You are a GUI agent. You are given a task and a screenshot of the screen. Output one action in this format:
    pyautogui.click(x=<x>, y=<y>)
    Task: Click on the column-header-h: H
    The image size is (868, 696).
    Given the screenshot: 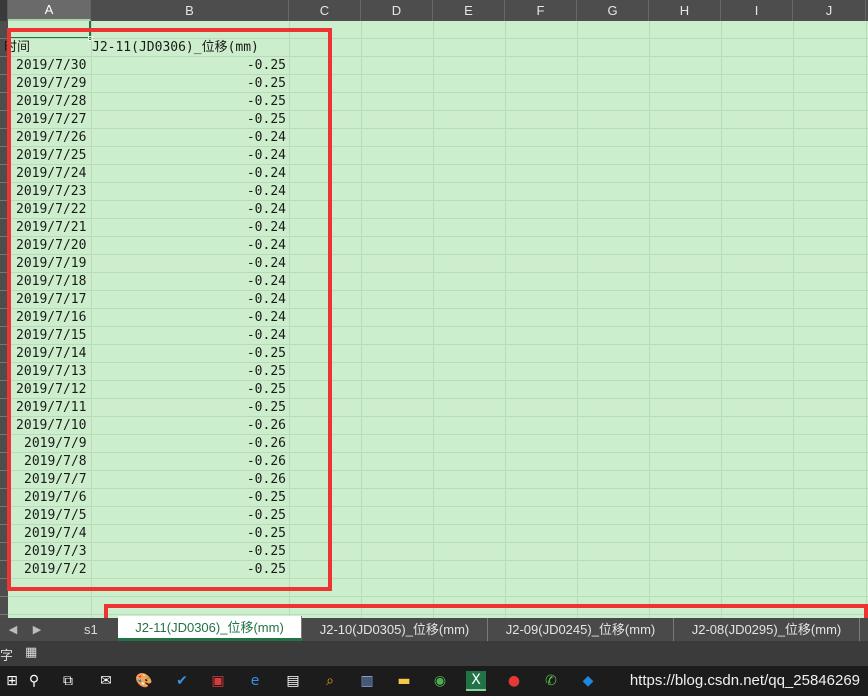 What is the action you would take?
    pyautogui.click(x=685, y=10)
    